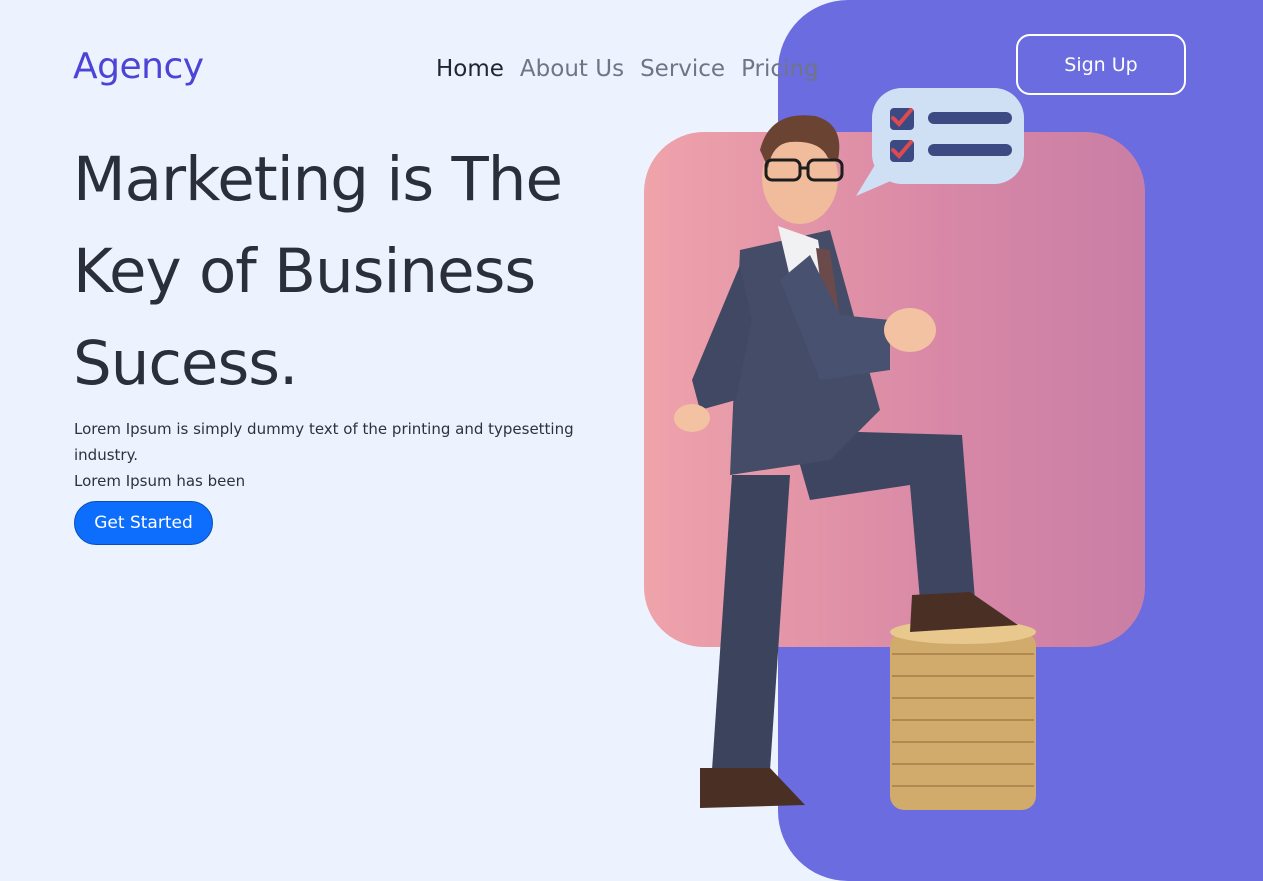  What do you see at coordinates (572, 69) in the screenshot?
I see `nav-about-us: About Us` at bounding box center [572, 69].